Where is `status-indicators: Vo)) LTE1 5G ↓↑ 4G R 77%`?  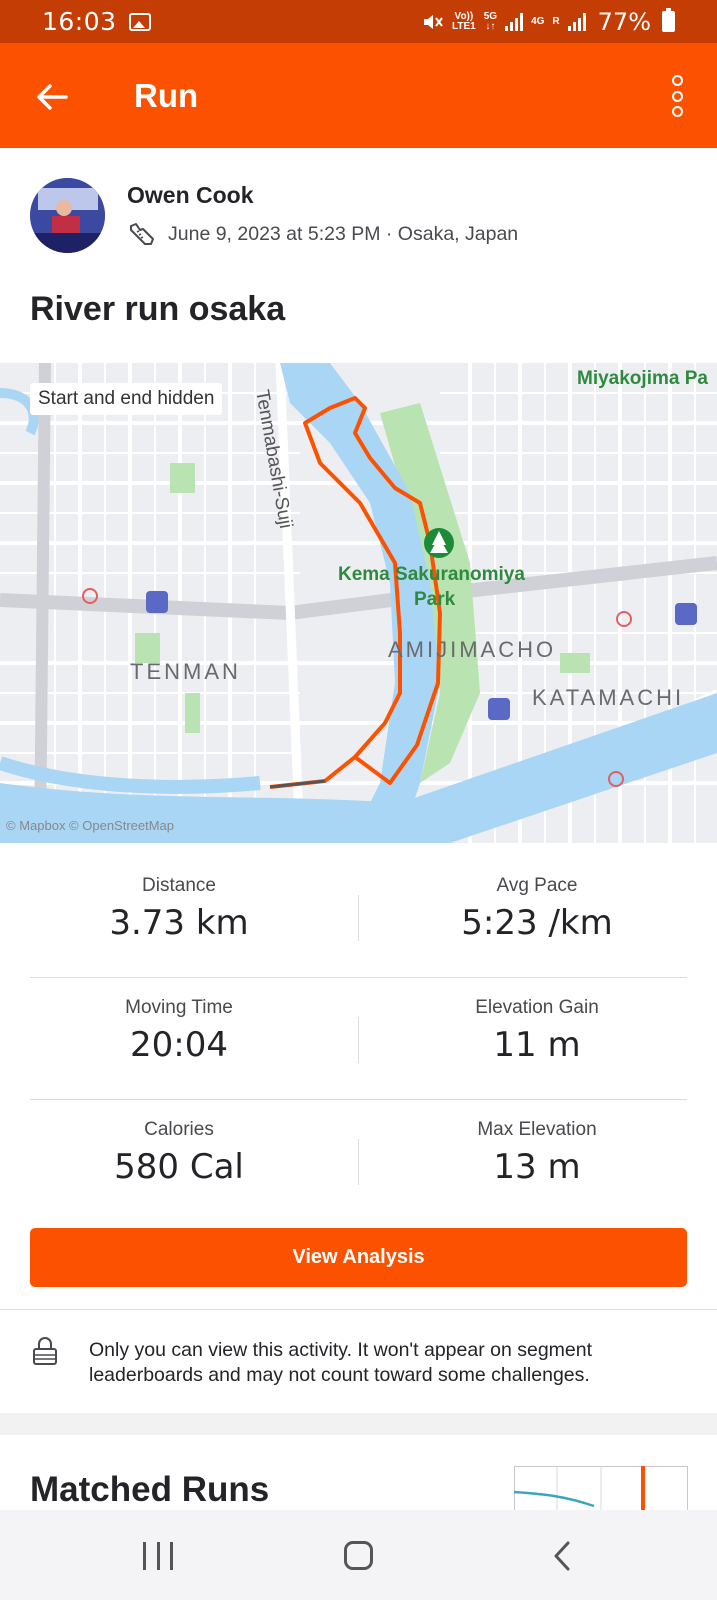
status-indicators: Vo)) LTE1 5G ↓↑ 4G R 77% is located at coordinates (548, 22).